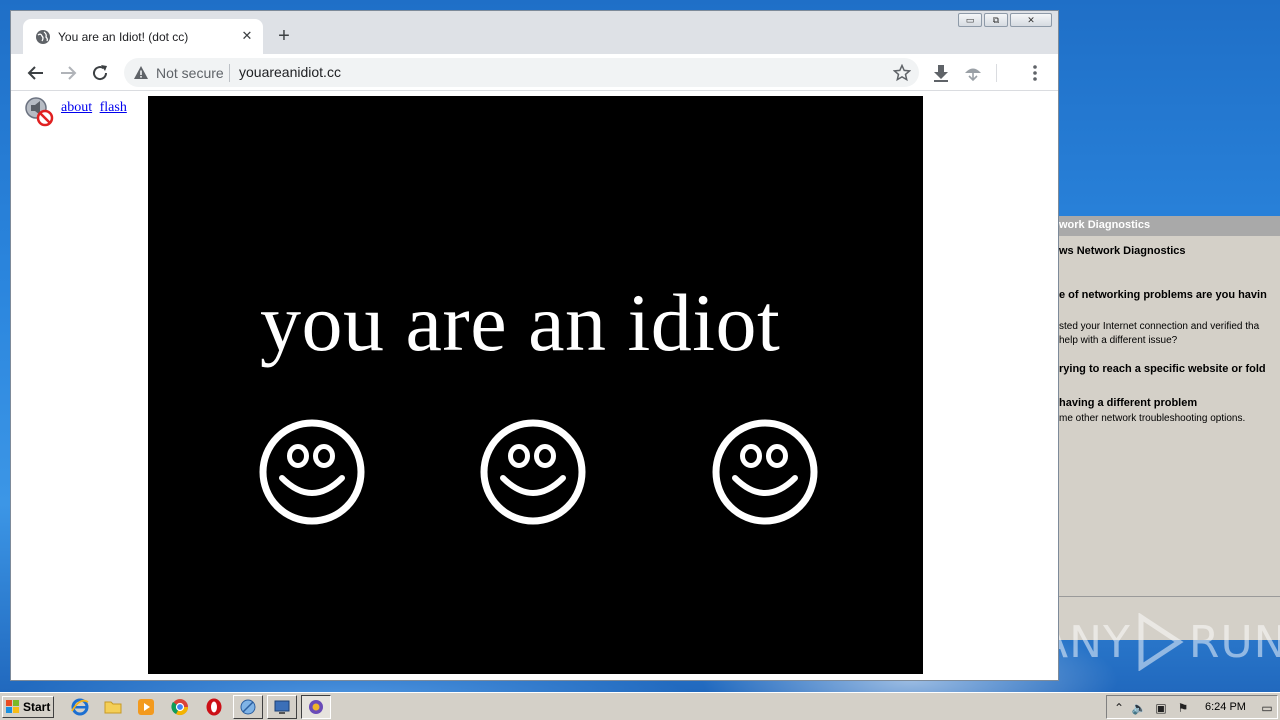 This screenshot has height=720, width=1280. What do you see at coordinates (521, 72) in the screenshot?
I see `address-bar: Not secure youareanidiot.cc` at bounding box center [521, 72].